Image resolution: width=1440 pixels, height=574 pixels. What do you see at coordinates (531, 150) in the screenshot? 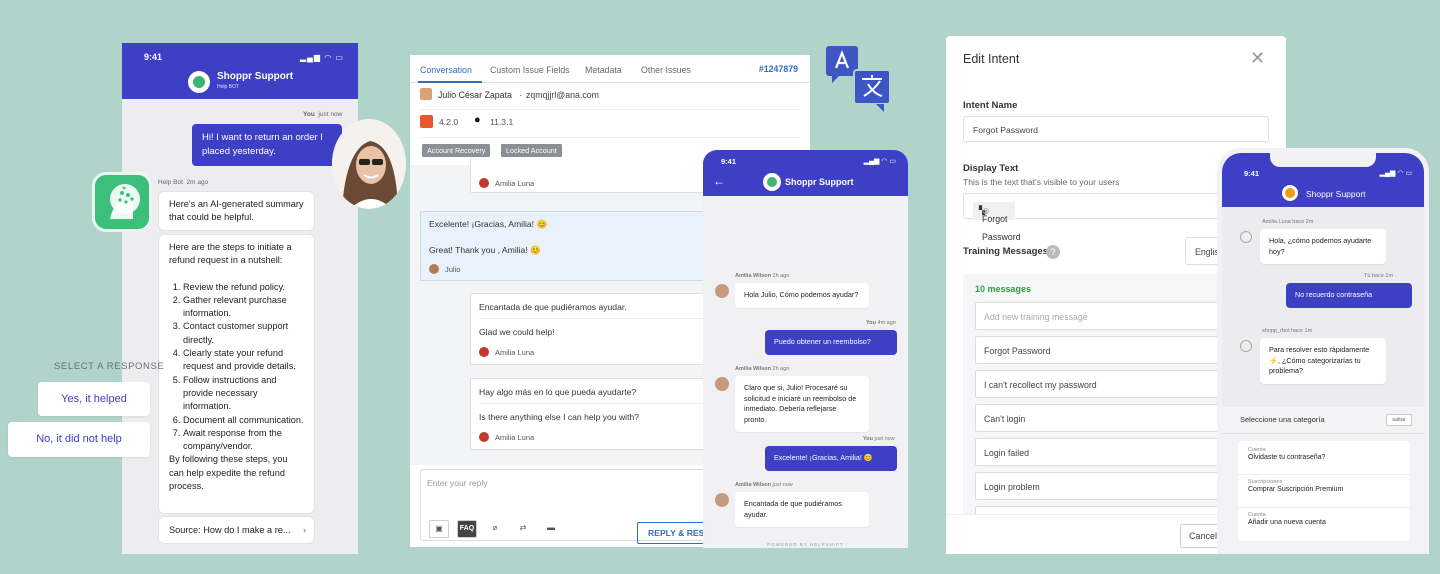
I see `tag-locked-account: Locked Account` at bounding box center [531, 150].